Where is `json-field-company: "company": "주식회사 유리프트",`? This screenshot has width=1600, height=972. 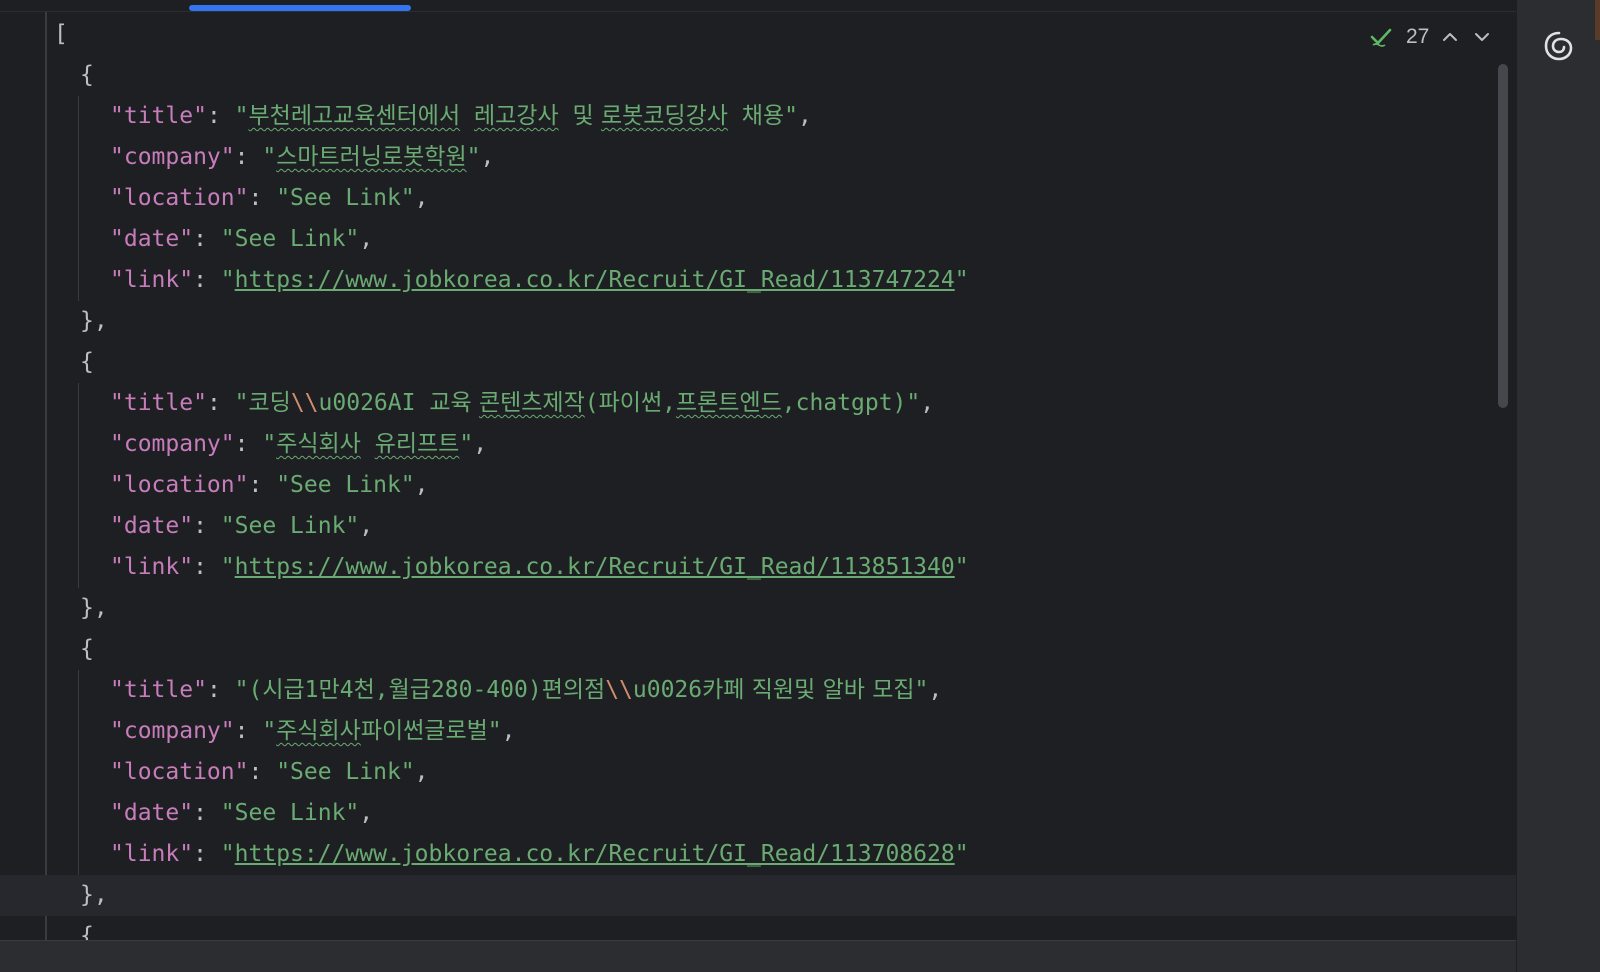
json-field-company: "company": "주식회사 유리프트", is located at coordinates (299, 444).